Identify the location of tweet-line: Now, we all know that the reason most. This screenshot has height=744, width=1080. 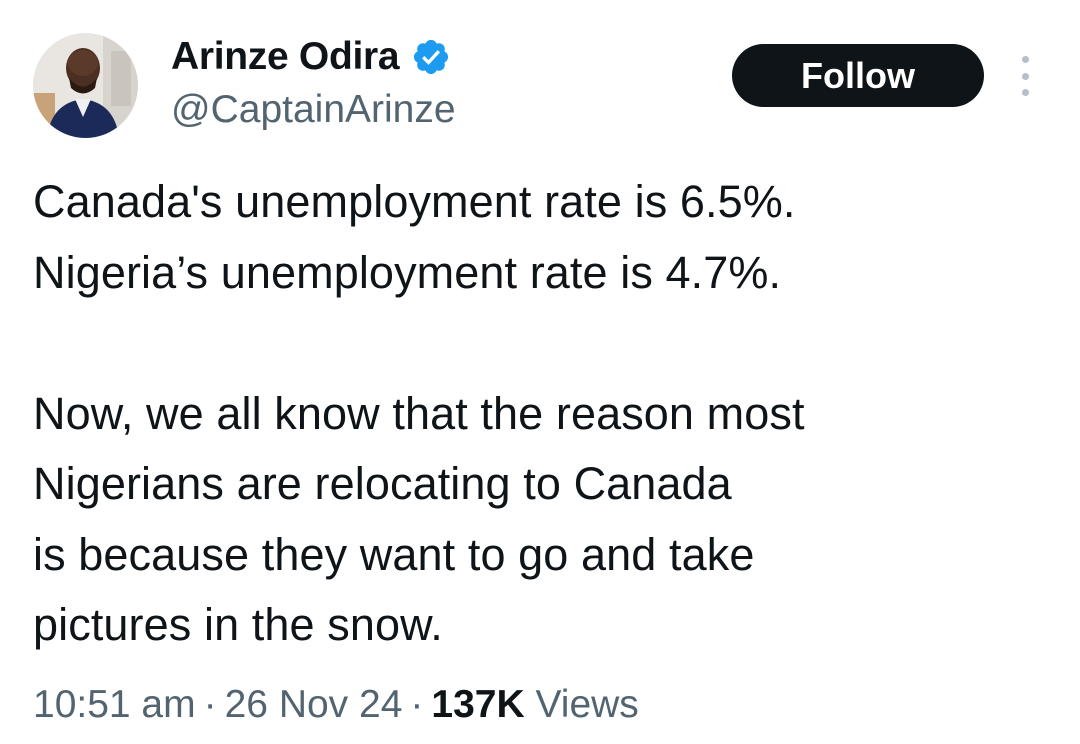
(419, 413).